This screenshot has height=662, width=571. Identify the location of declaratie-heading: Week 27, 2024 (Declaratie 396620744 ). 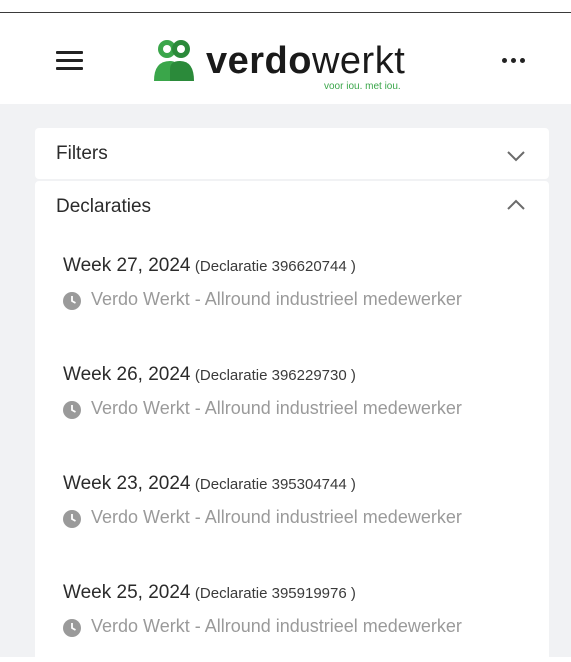
(209, 266).